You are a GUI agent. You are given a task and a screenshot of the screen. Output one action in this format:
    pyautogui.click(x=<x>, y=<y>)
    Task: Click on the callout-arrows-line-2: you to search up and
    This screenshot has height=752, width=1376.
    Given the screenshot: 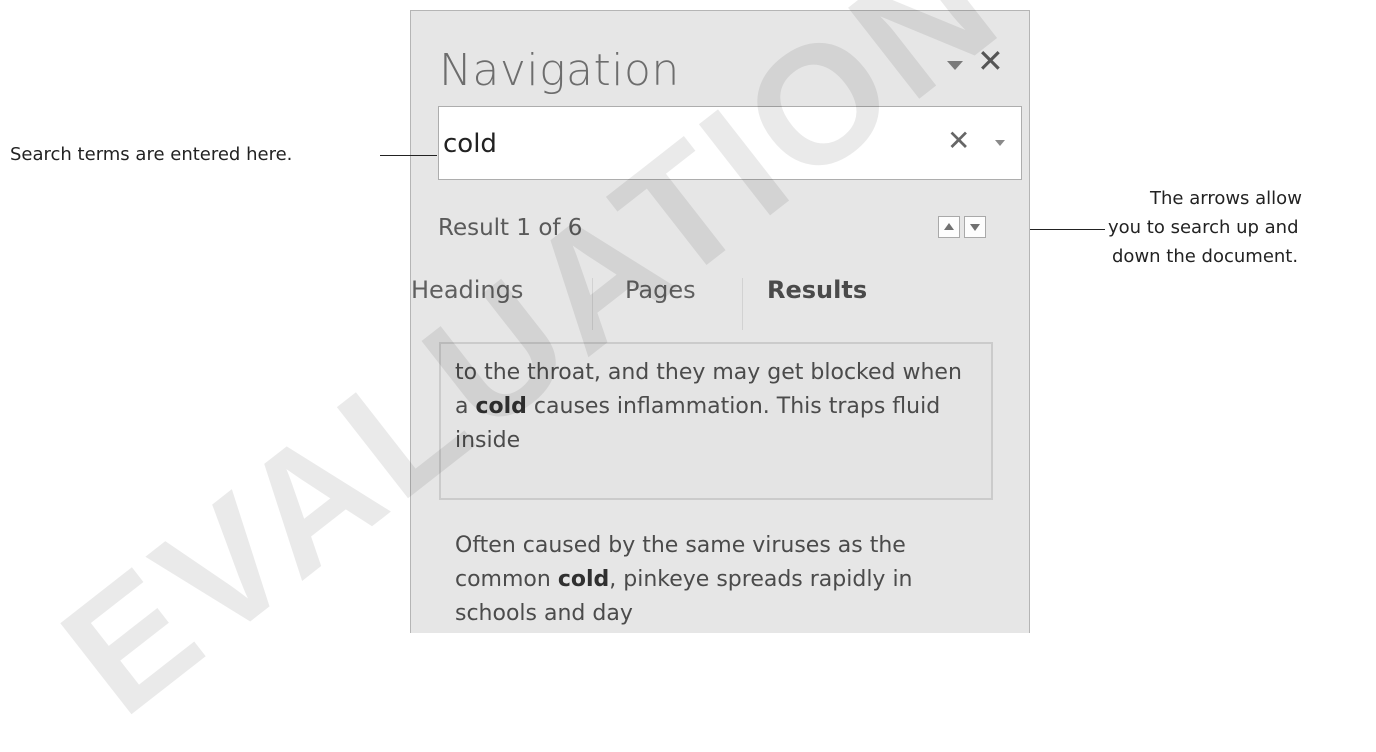 What is the action you would take?
    pyautogui.click(x=1203, y=227)
    